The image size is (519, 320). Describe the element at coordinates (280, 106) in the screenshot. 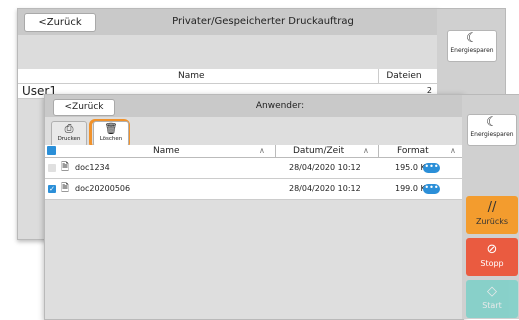

I see `user-jobs-title: Anwender:` at that location.